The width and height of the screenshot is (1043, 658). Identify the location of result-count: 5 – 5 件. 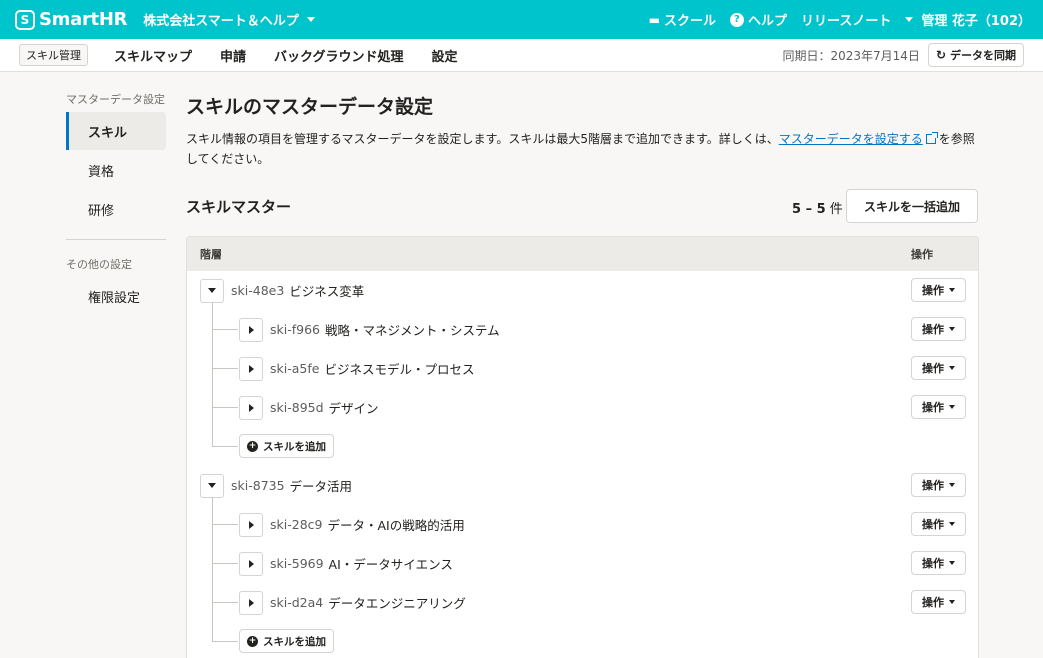
(817, 207).